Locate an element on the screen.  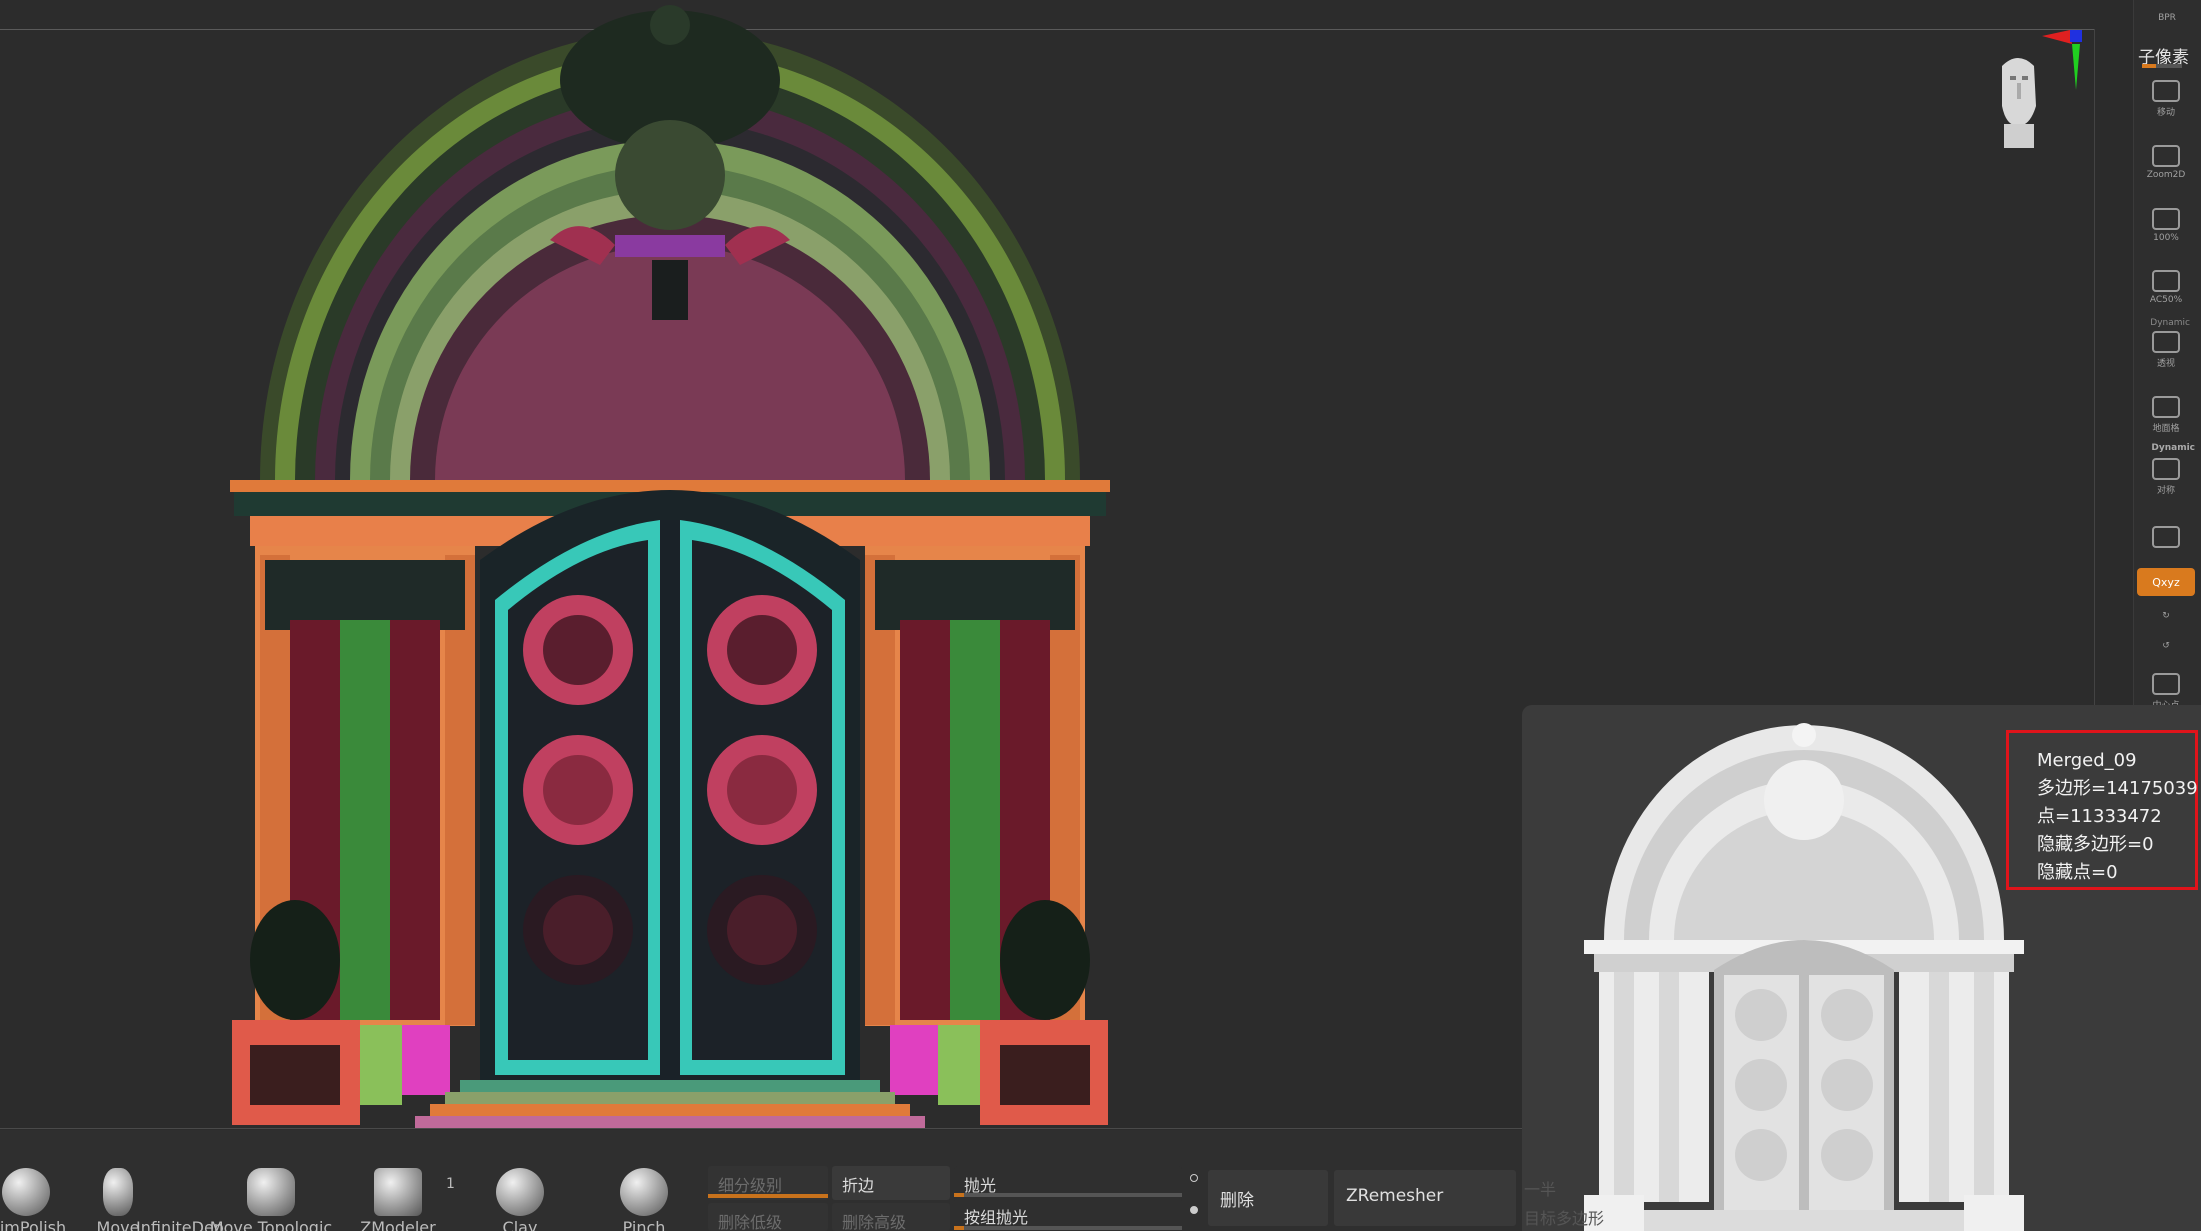
brush-clay: Clay is located at coordinates (520, 1199).